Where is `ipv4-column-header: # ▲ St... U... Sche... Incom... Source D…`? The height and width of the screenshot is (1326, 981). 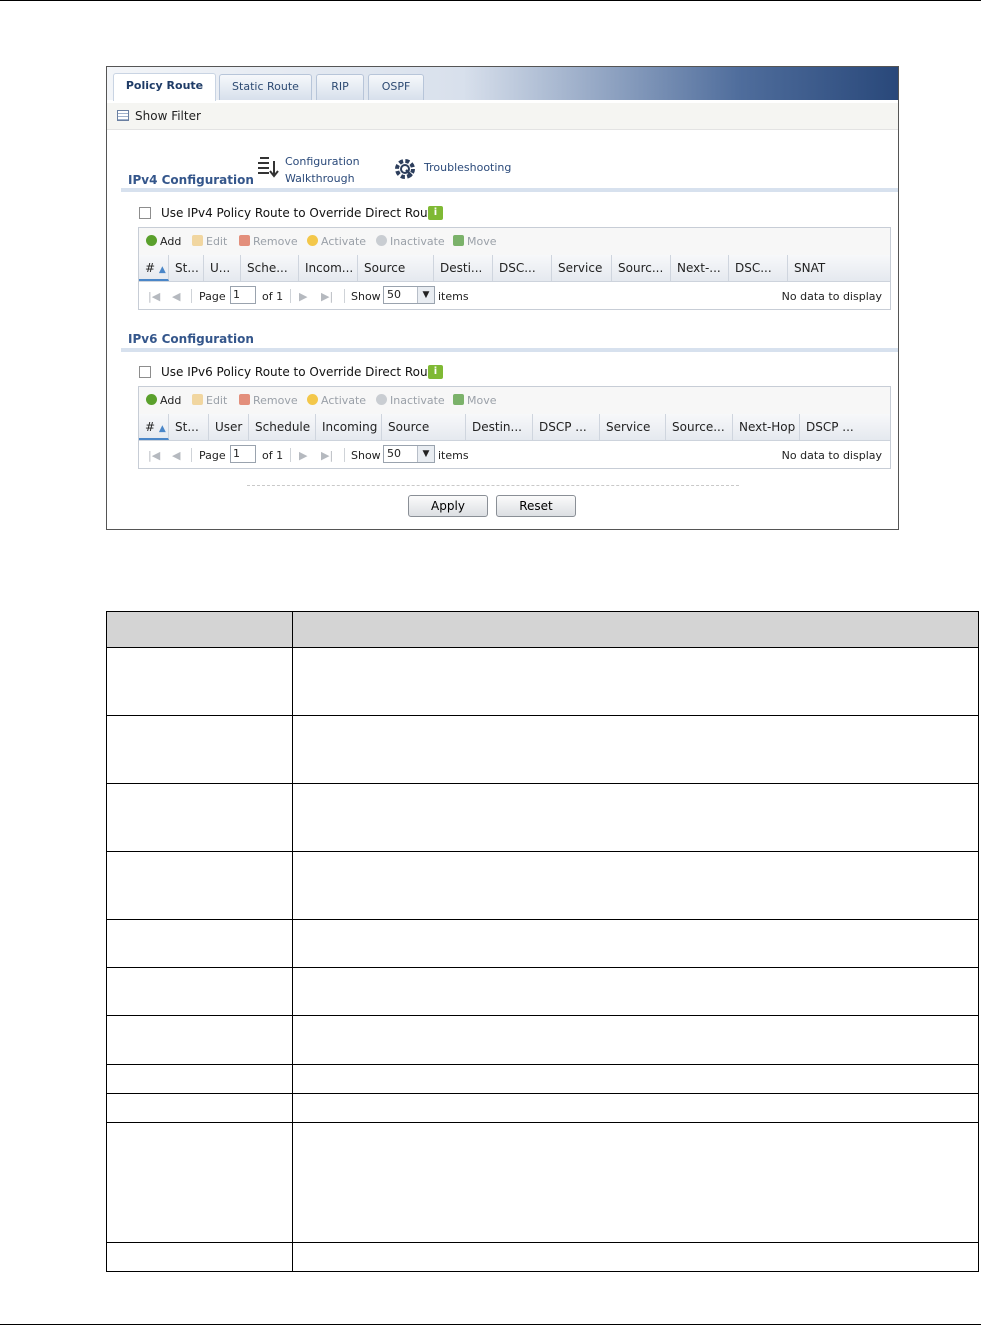
ipv4-column-header: # ▲ St... U... Sche... Incom... Source D… is located at coordinates (514, 268).